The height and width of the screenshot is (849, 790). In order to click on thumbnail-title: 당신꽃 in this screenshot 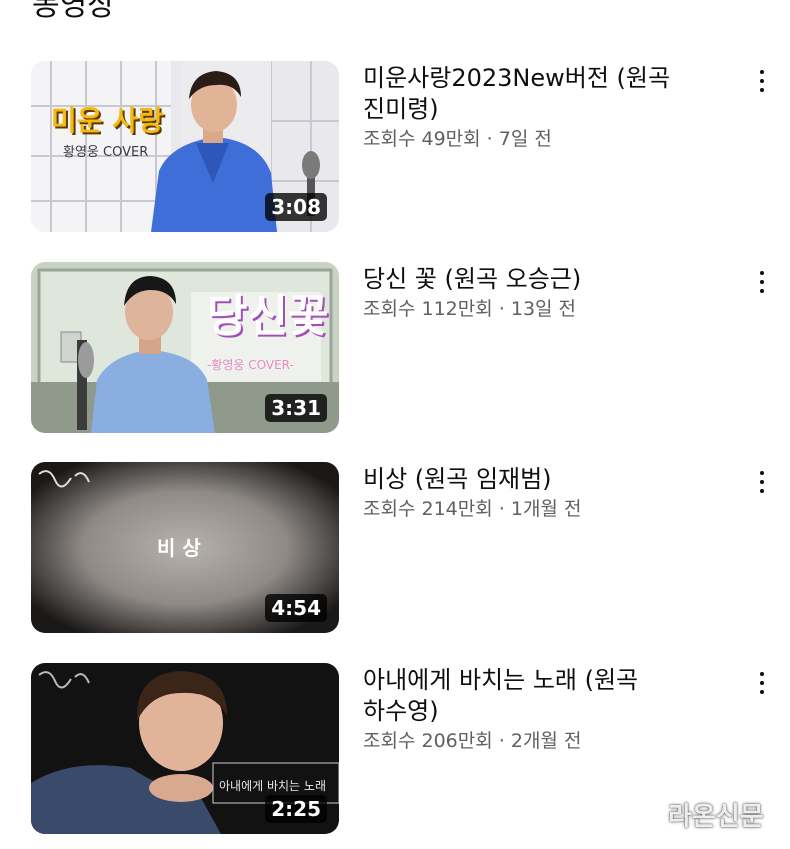, I will do `click(268, 316)`.